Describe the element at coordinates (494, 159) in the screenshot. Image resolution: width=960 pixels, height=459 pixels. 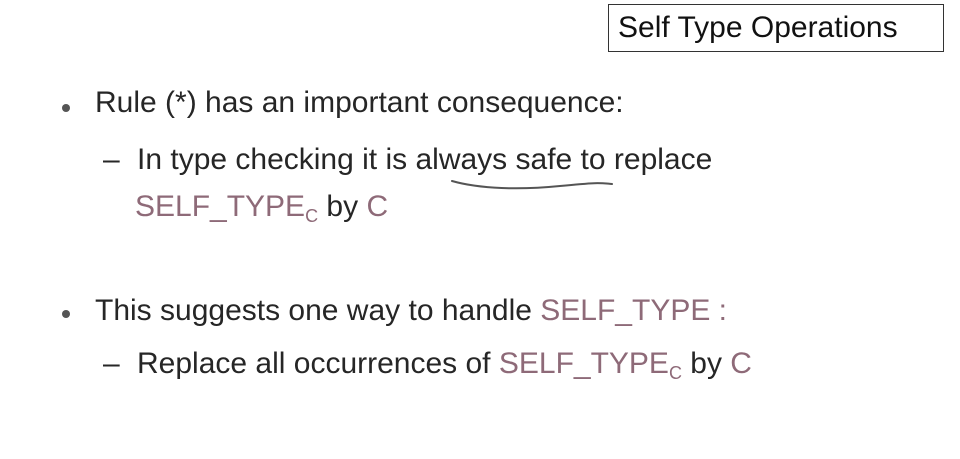
I see `emphasized-phrase: always safe` at that location.